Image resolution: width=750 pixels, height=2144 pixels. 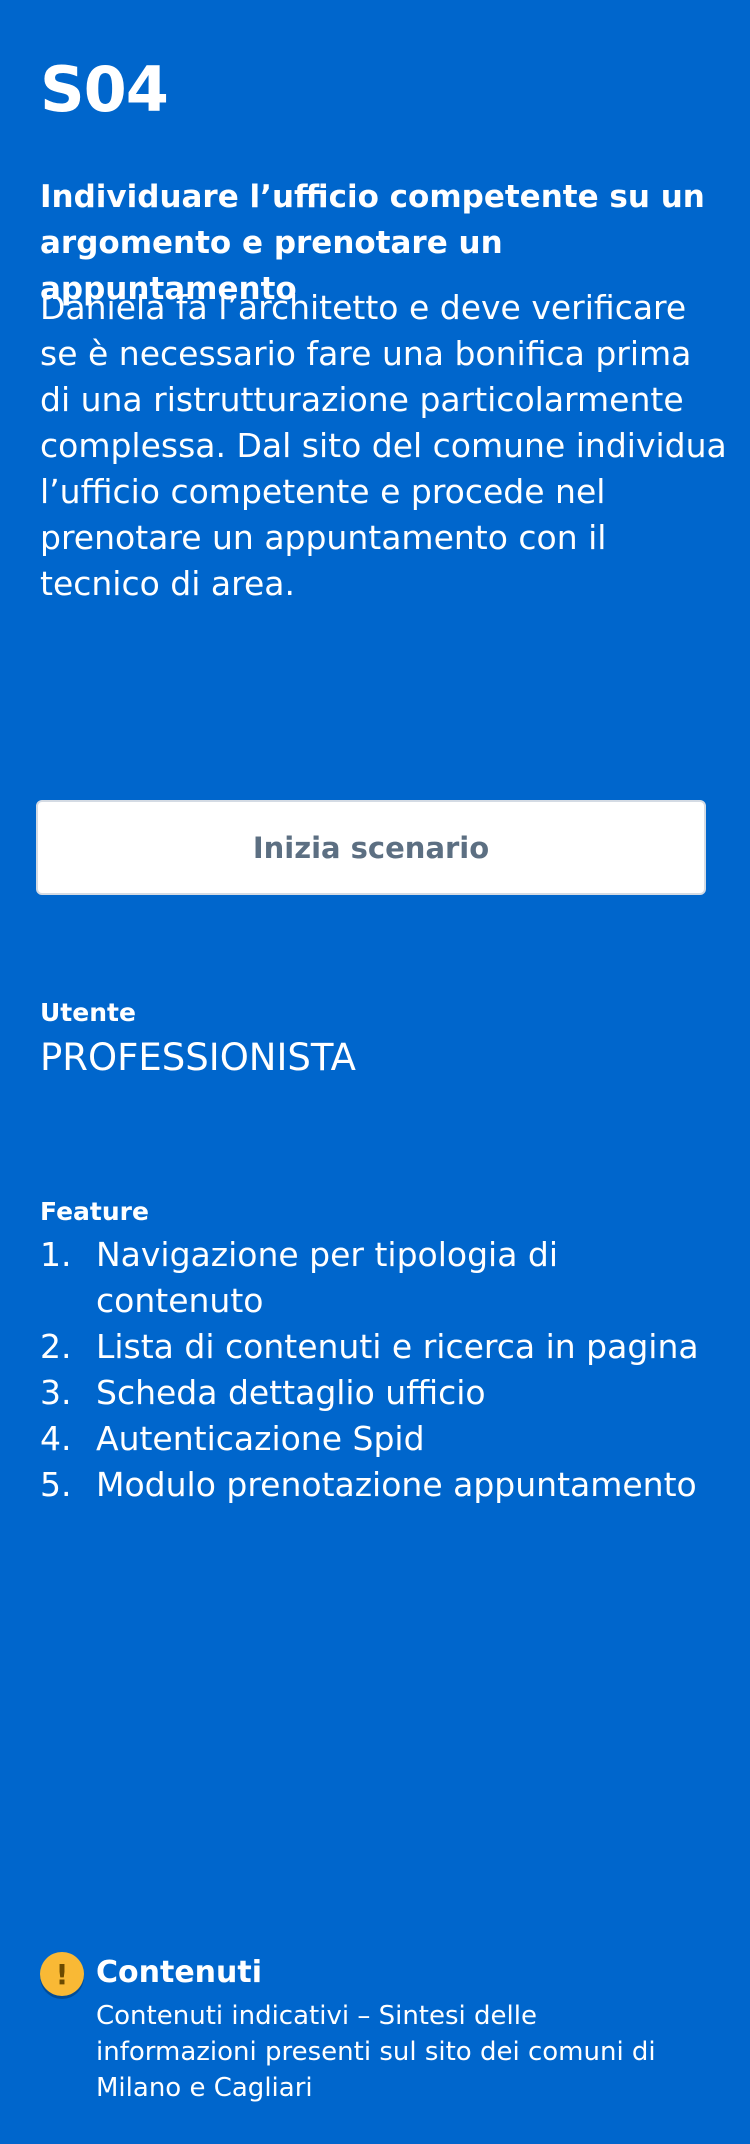 I want to click on feature-number: 4., so click(x=56, y=1438).